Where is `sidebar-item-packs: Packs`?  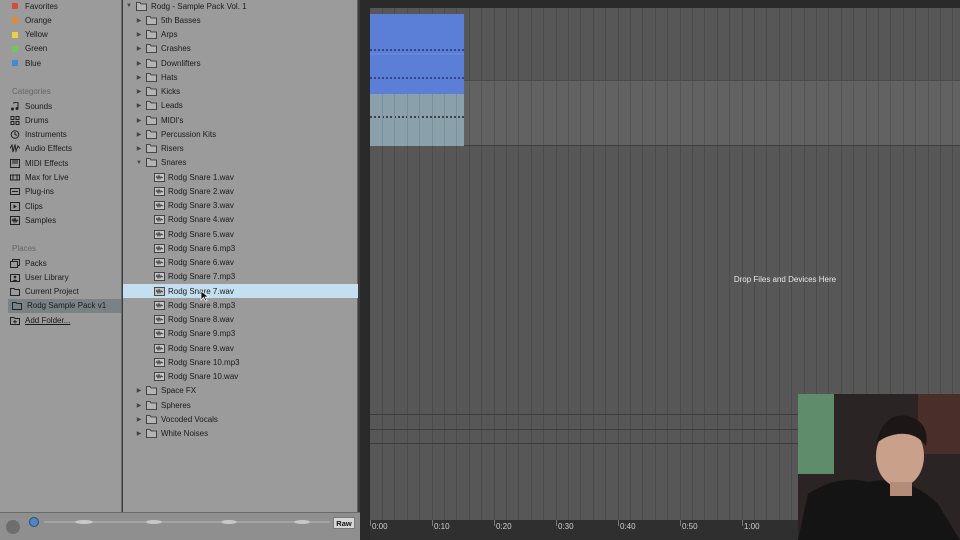 sidebar-item-packs: Packs is located at coordinates (28, 263).